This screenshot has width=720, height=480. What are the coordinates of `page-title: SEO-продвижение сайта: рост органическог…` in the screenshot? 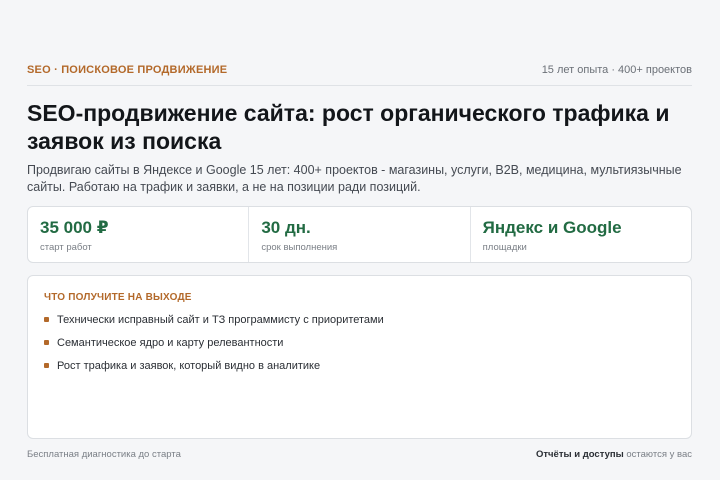 It's located at (348, 127).